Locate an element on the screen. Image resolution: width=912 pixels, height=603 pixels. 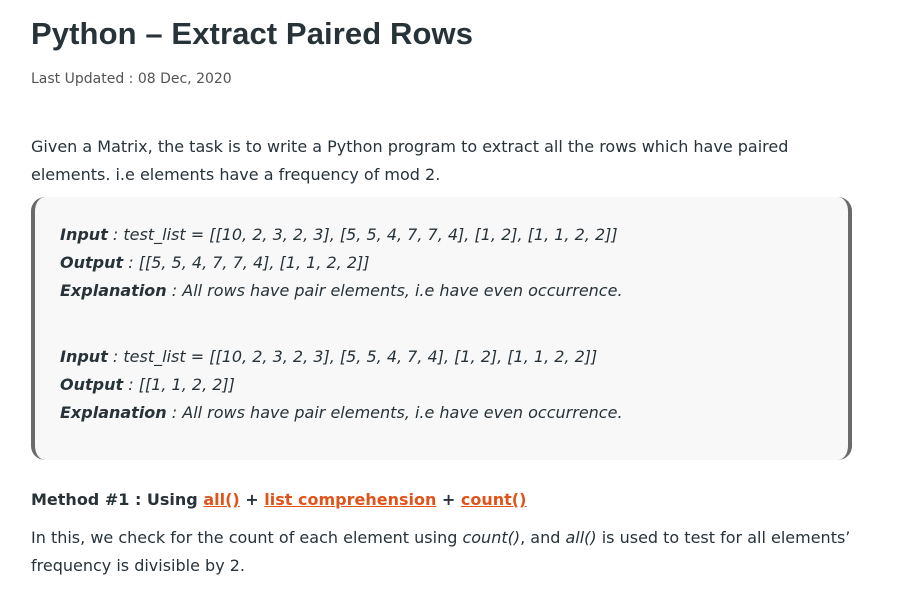
link-count: count() is located at coordinates (494, 499).